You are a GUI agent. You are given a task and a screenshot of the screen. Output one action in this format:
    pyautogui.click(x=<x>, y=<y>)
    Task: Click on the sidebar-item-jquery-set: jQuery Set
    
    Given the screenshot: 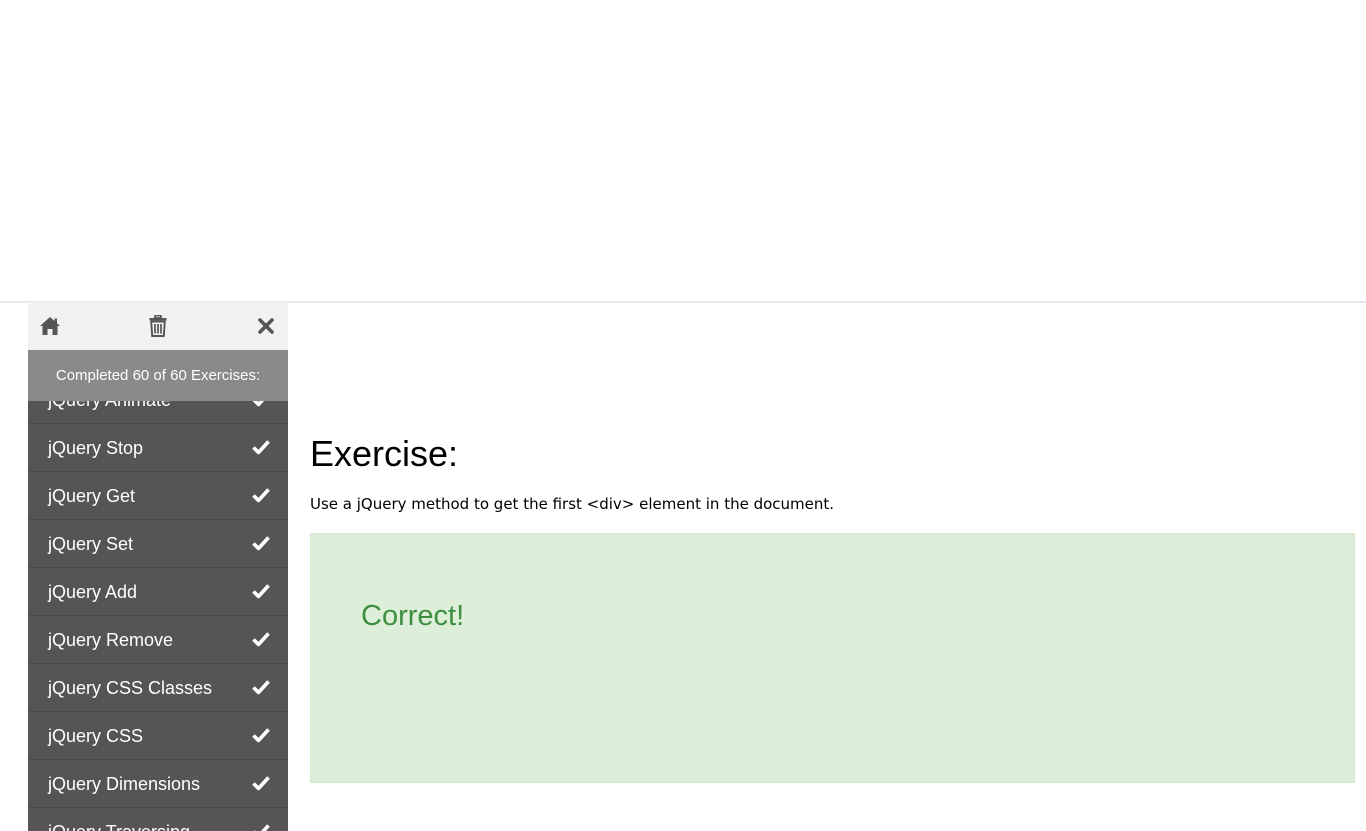 What is the action you would take?
    pyautogui.click(x=158, y=544)
    